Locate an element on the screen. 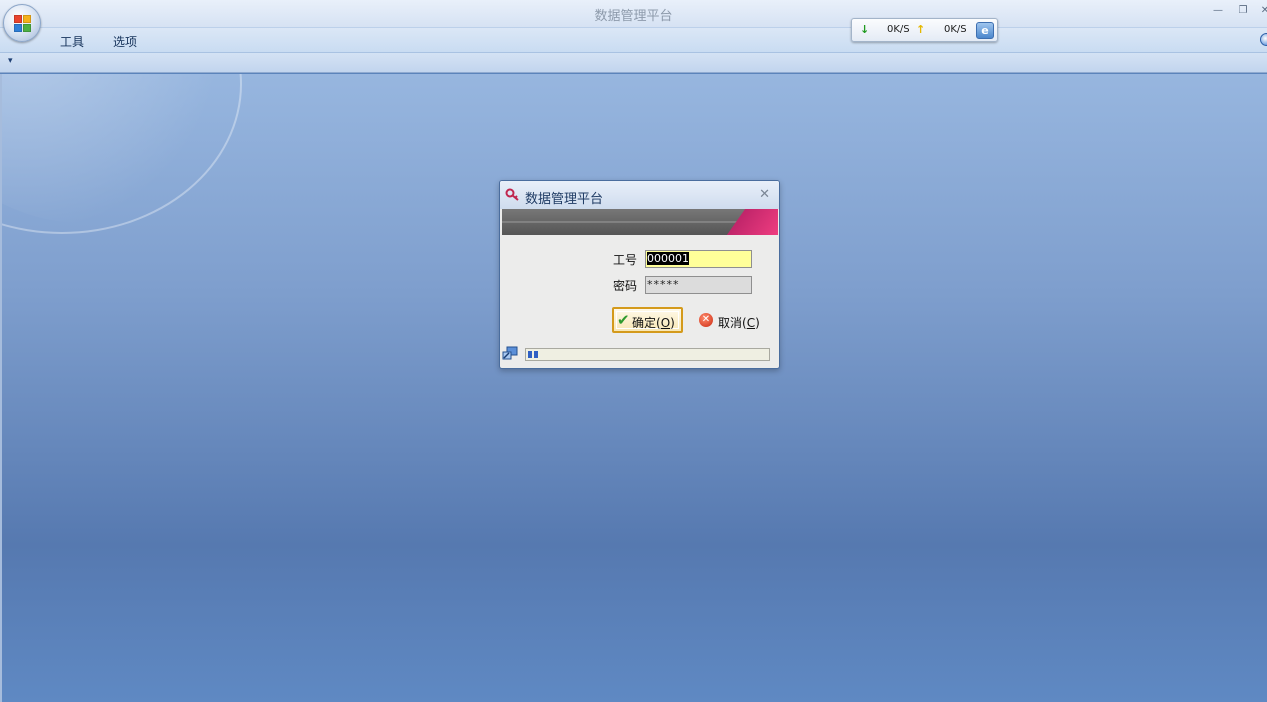 This screenshot has width=1267, height=702. window-title: 数据管理平台 is located at coordinates (633, 16).